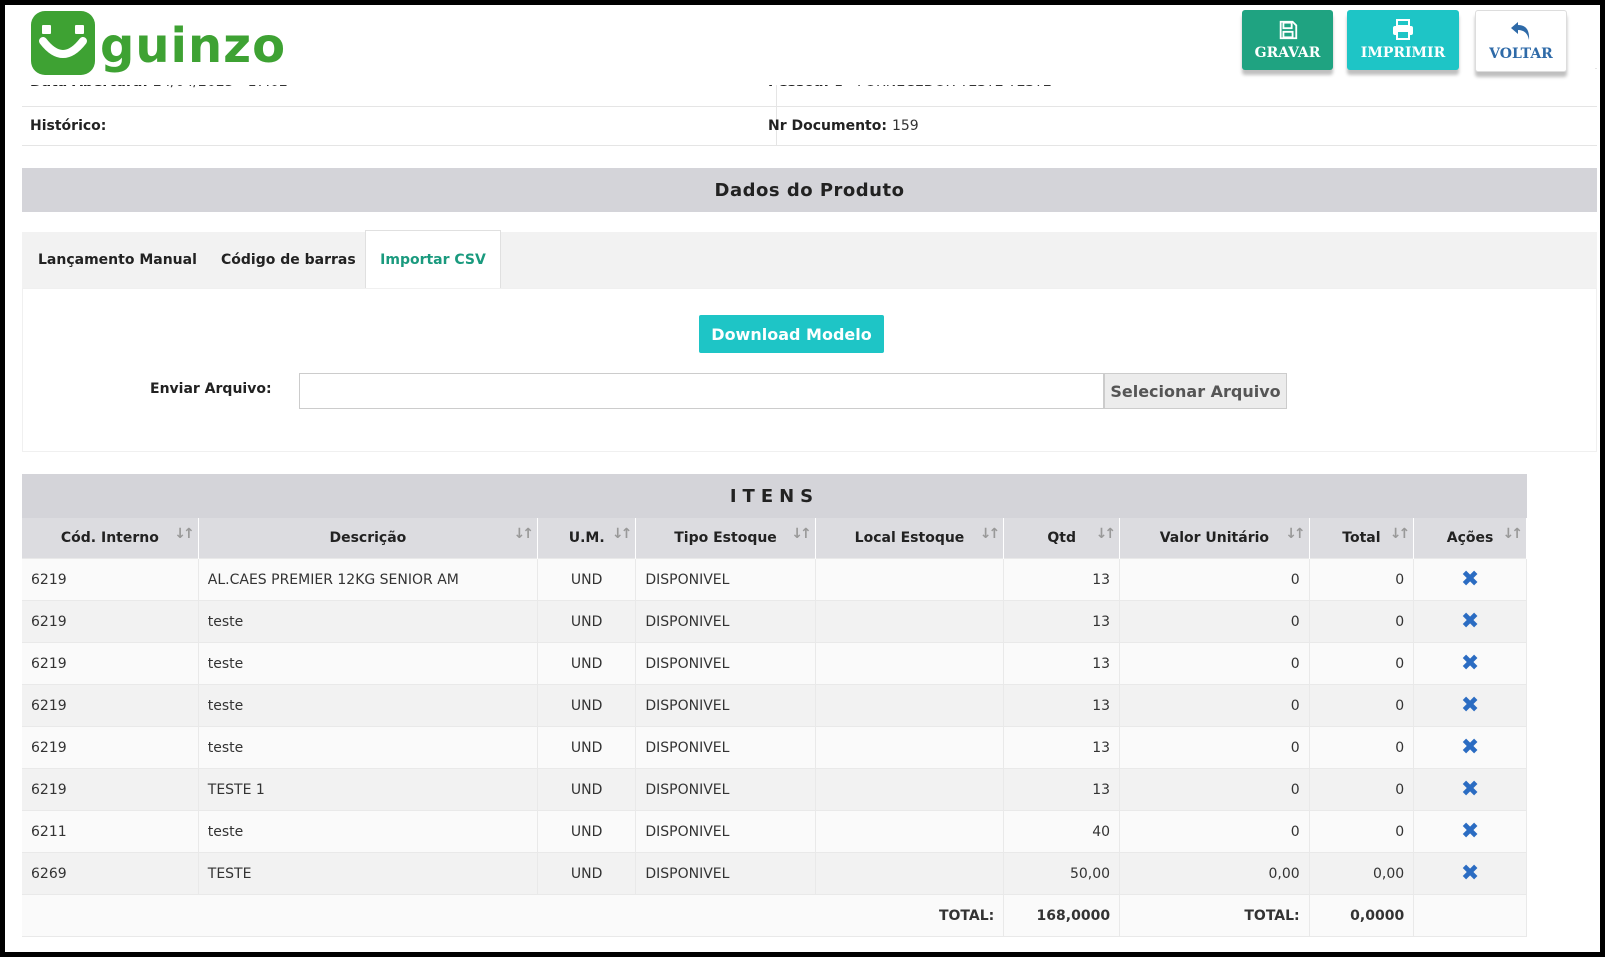  What do you see at coordinates (1062, 873) in the screenshot?
I see `cell-qtd: 50,00` at bounding box center [1062, 873].